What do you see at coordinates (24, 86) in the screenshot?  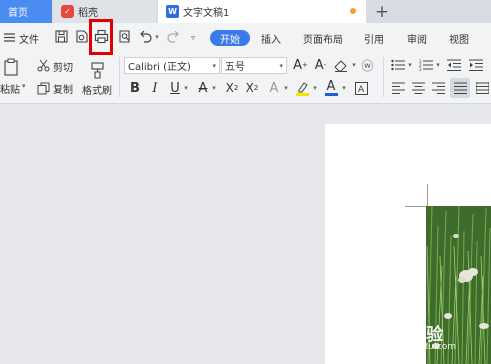 I see `paste-dropdown-icon: ▾` at bounding box center [24, 86].